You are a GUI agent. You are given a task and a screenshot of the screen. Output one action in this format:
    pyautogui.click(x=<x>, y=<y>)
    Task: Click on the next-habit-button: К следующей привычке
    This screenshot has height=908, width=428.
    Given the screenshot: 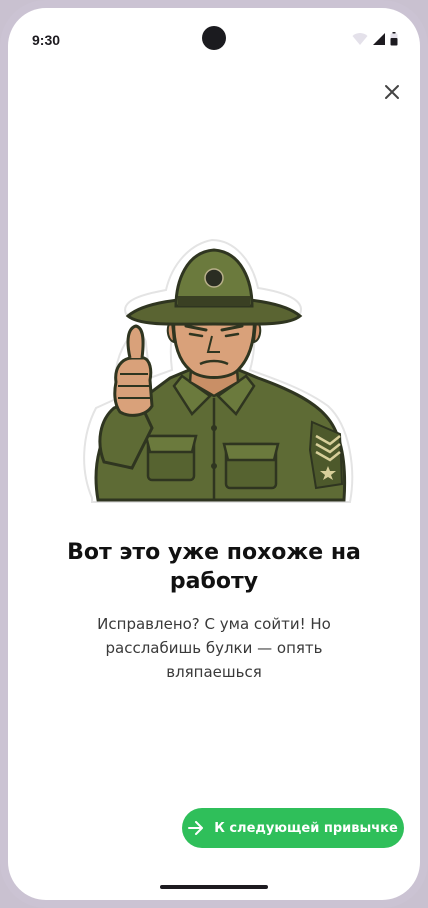 What is the action you would take?
    pyautogui.click(x=293, y=828)
    